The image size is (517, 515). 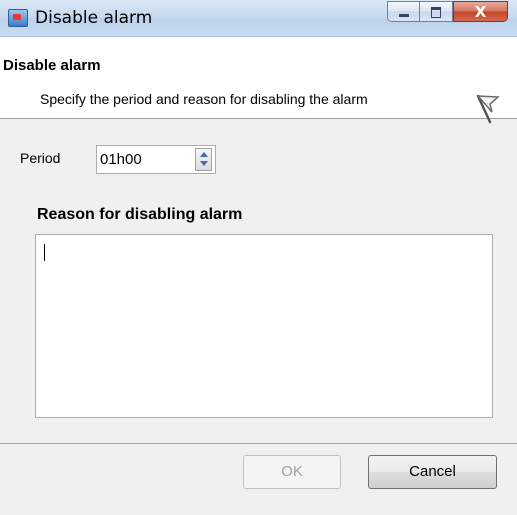 What do you see at coordinates (258, 18) in the screenshot?
I see `title-bar: Disable alarm X` at bounding box center [258, 18].